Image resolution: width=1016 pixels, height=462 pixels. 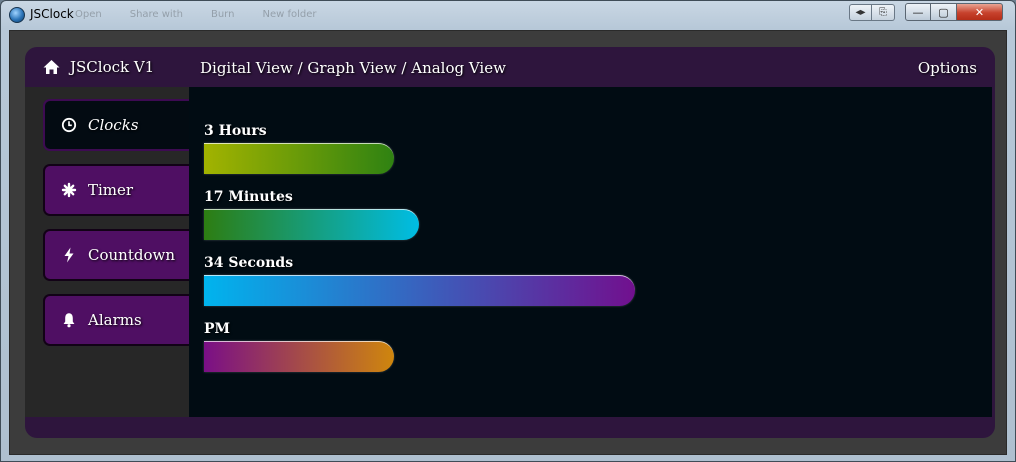 I want to click on hours-label: 3 Hours, so click(x=235, y=131).